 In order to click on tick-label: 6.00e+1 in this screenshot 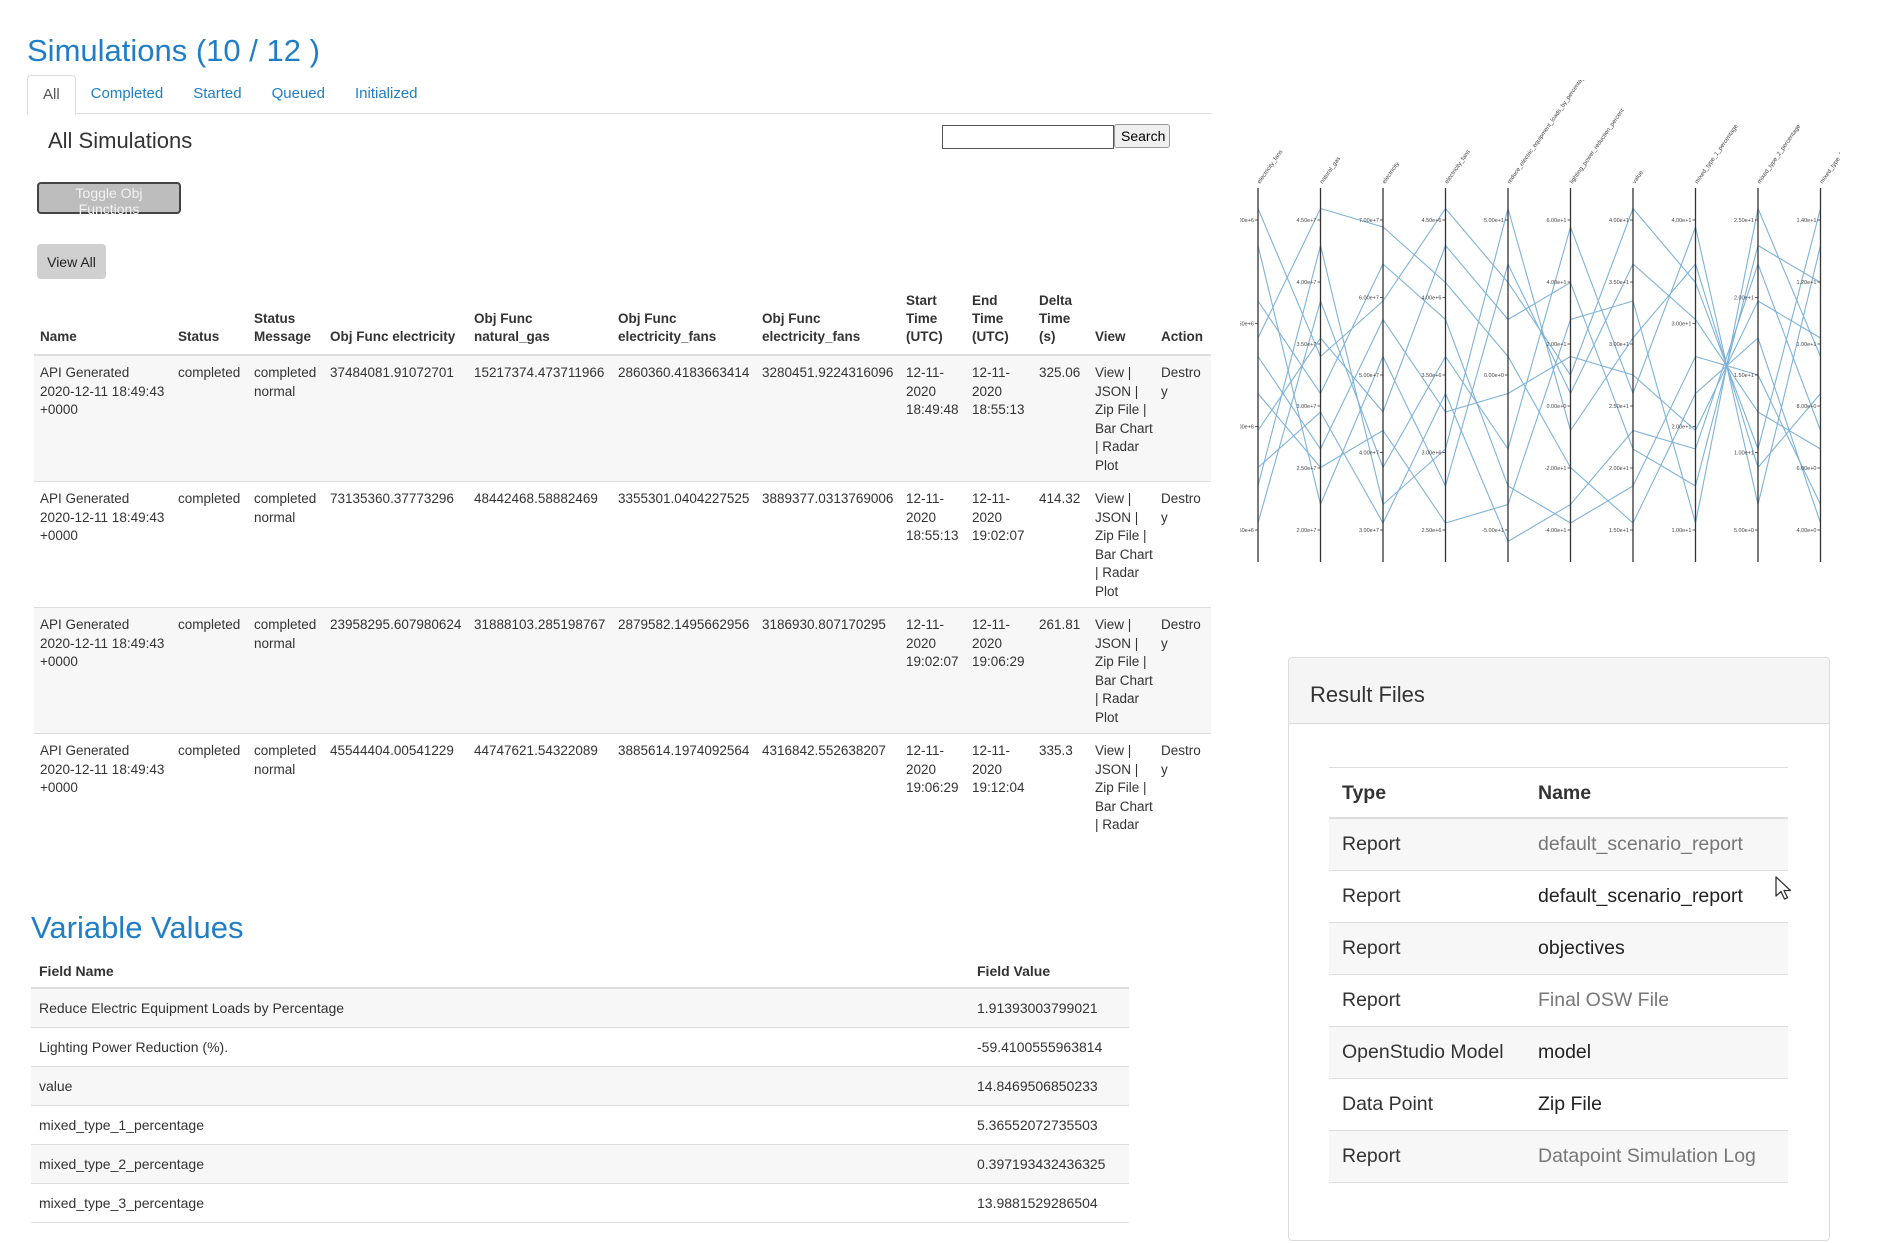, I will do `click(1556, 221)`.